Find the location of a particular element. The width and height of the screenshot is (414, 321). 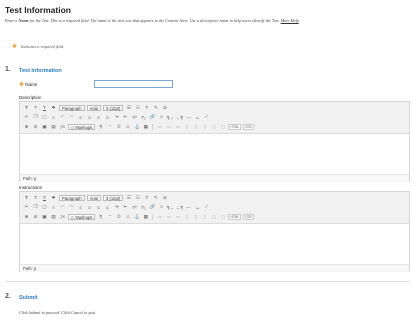

table-split-icon: ▢ is located at coordinates (213, 217).